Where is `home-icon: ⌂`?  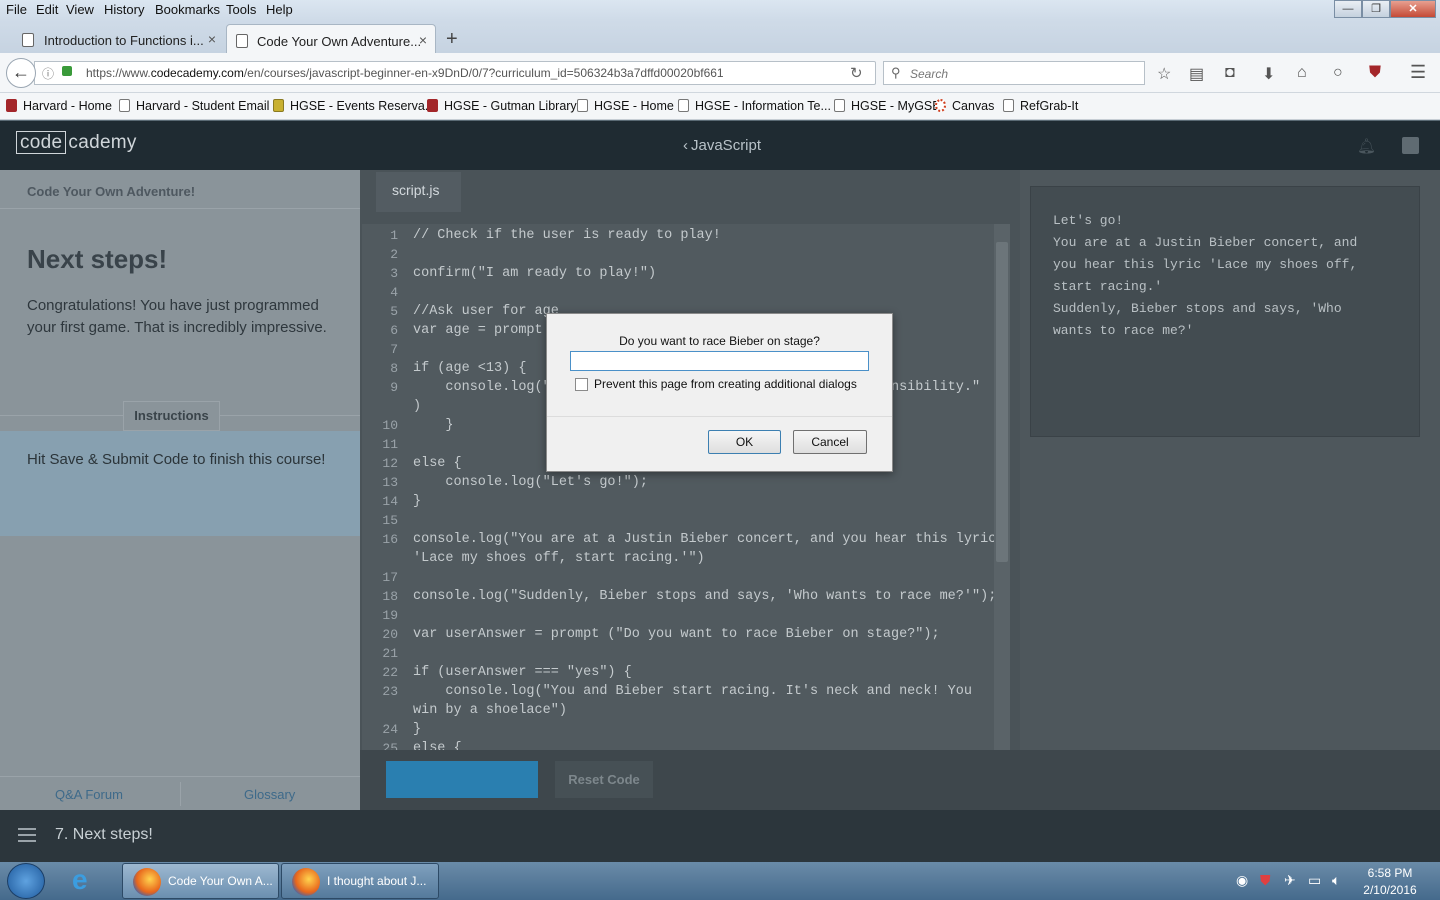 home-icon: ⌂ is located at coordinates (1302, 73).